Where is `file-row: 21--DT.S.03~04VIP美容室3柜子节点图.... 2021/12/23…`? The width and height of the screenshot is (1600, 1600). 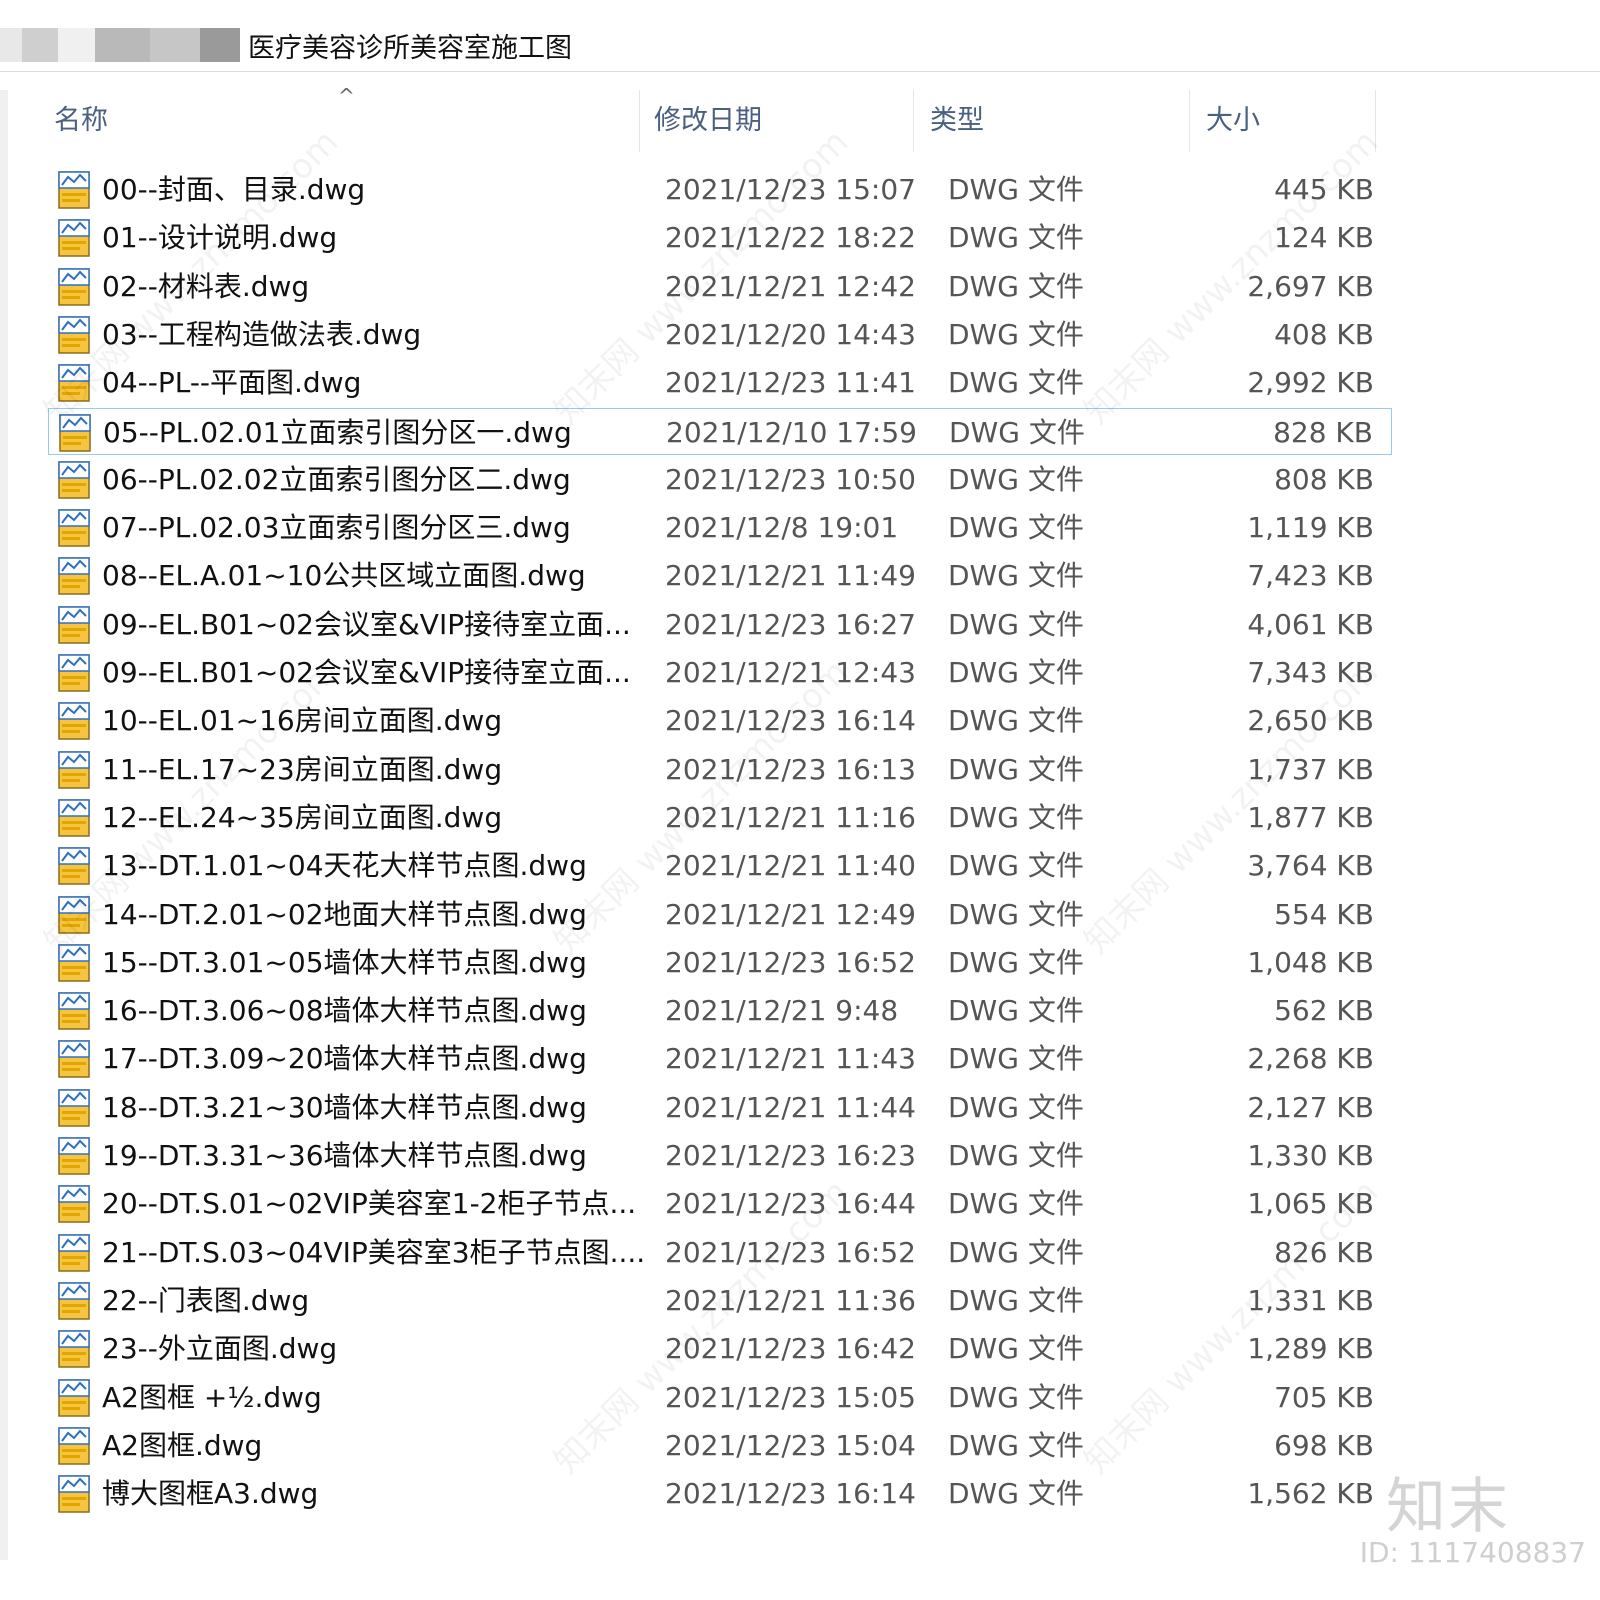 file-row: 21--DT.S.03~04VIP美容室3柜子节点图.... 2021/12/23… is located at coordinates (720, 1252).